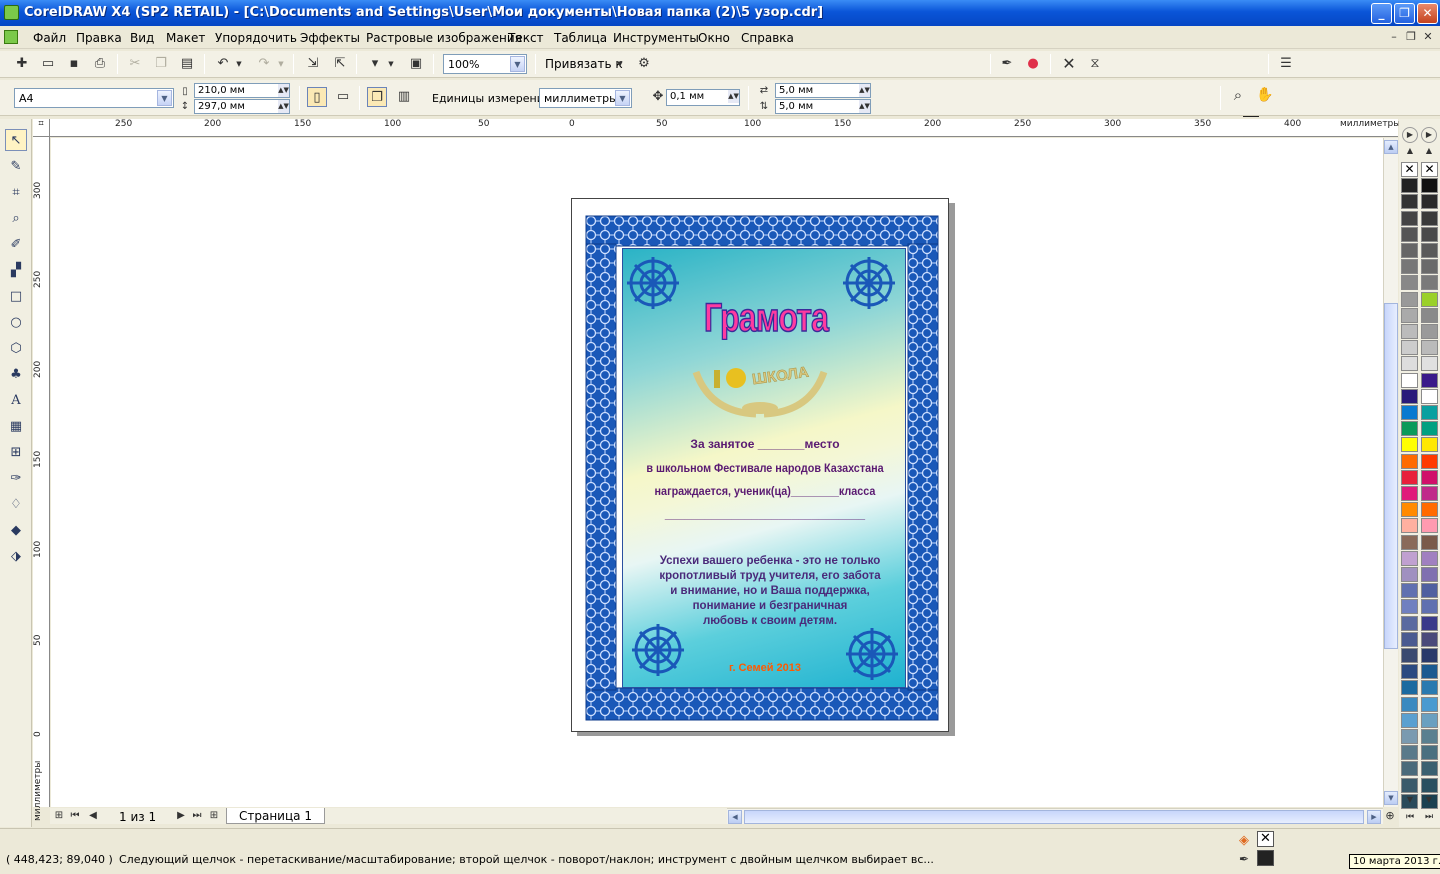 This screenshot has height=874, width=1440. What do you see at coordinates (767, 38) in the screenshot?
I see `menu-help: Справка` at bounding box center [767, 38].